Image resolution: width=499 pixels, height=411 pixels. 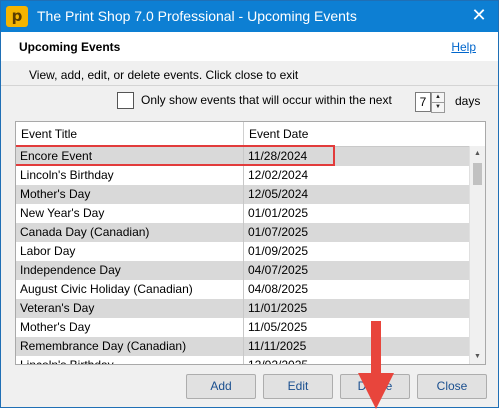 I want to click on table-row: Labor Day 01/09/2025, so click(x=242, y=251).